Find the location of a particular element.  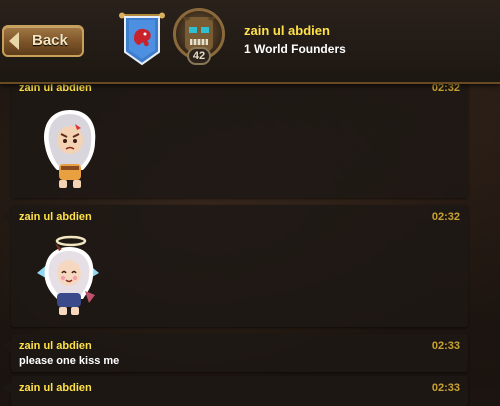

message-text: please one kiss me is located at coordinates (69, 361).